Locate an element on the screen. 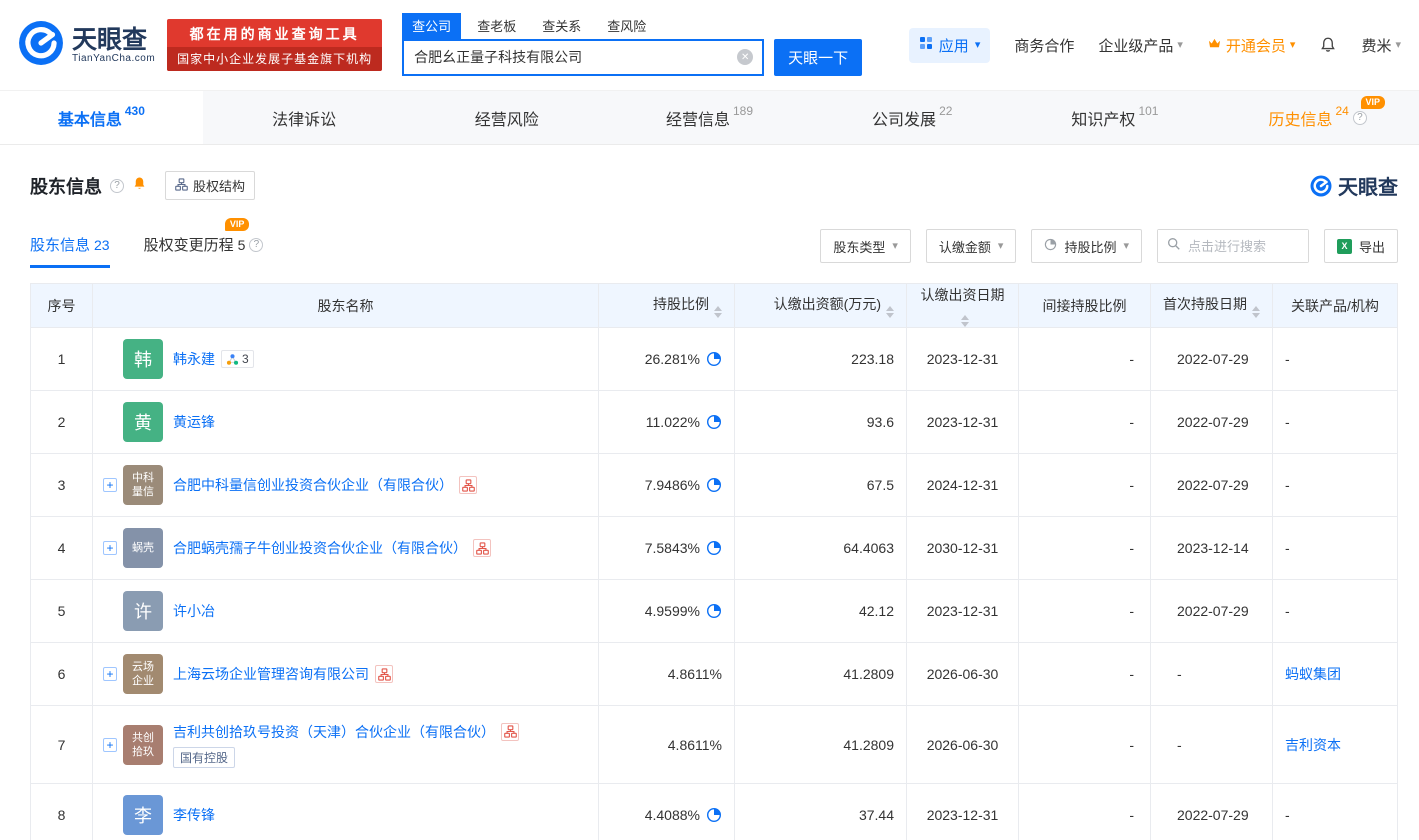  grid-icon is located at coordinates (926, 45).